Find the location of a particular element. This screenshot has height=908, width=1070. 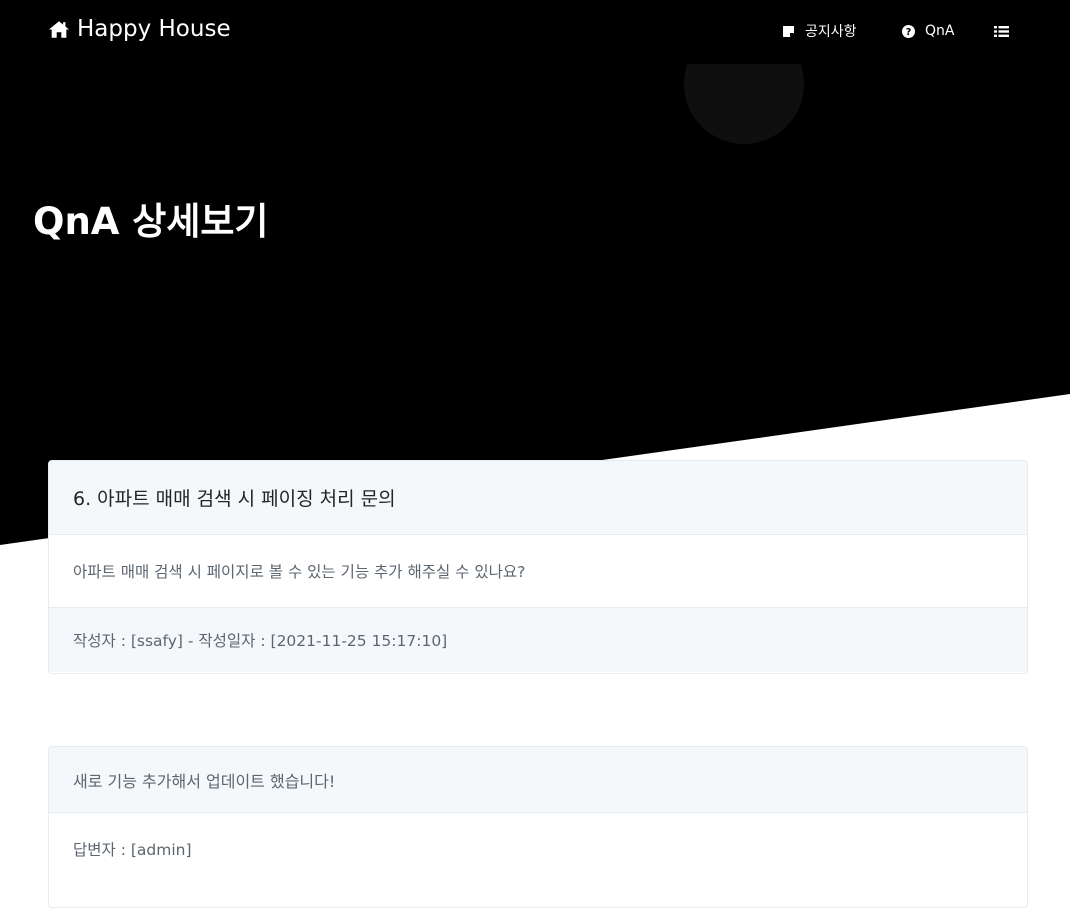

nav-menu is located at coordinates (1006, 31).